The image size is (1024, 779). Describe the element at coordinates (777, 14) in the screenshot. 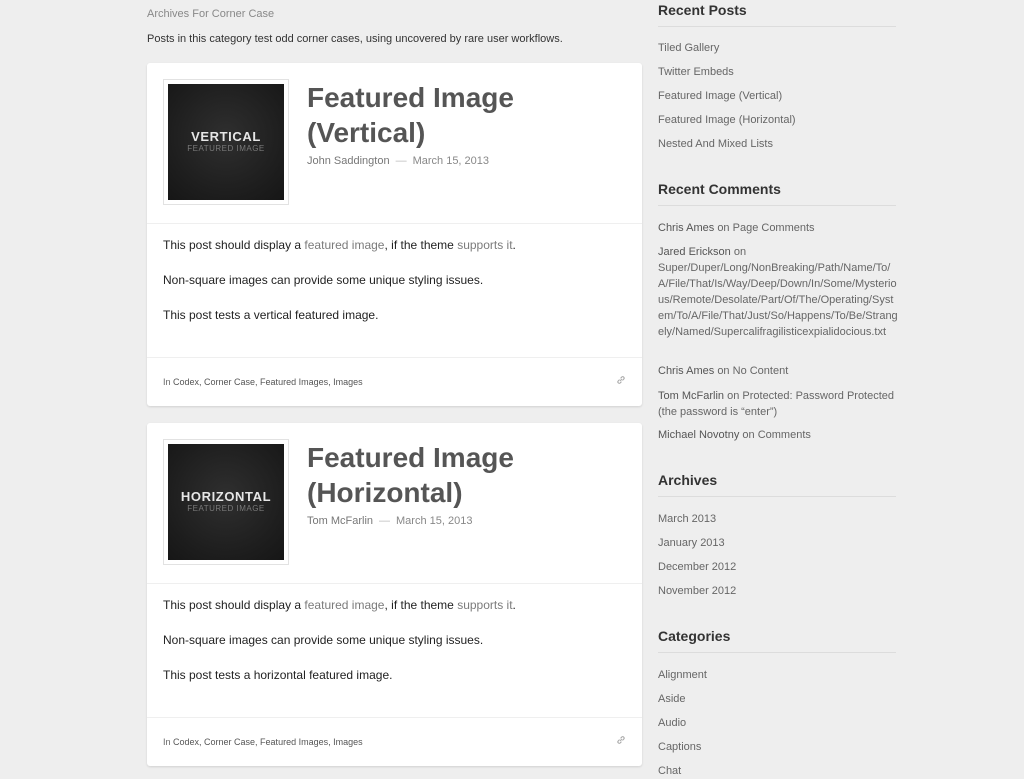

I see `widget-title-recent-posts: Recent Posts` at that location.